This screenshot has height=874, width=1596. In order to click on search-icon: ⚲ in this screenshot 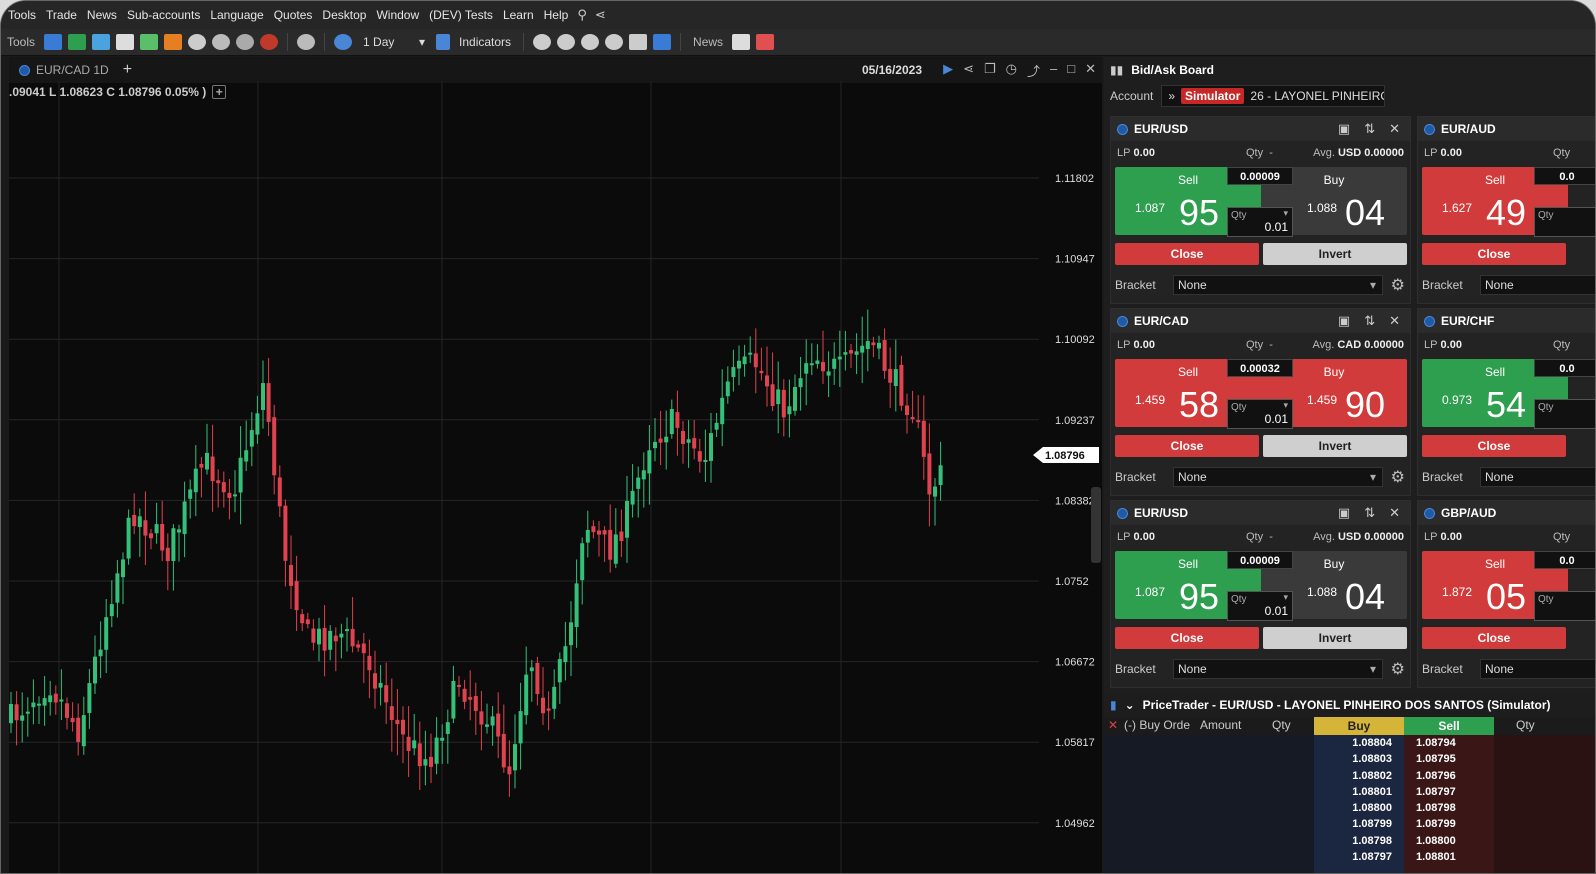, I will do `click(582, 15)`.